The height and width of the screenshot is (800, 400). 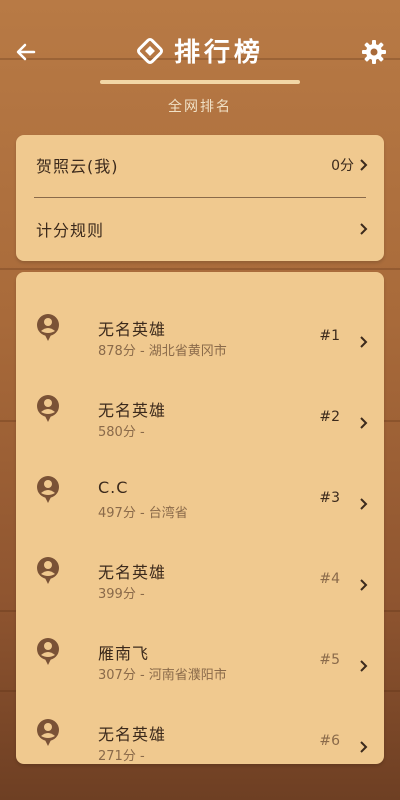 What do you see at coordinates (124, 653) in the screenshot?
I see `player-name: 雁南飞` at bounding box center [124, 653].